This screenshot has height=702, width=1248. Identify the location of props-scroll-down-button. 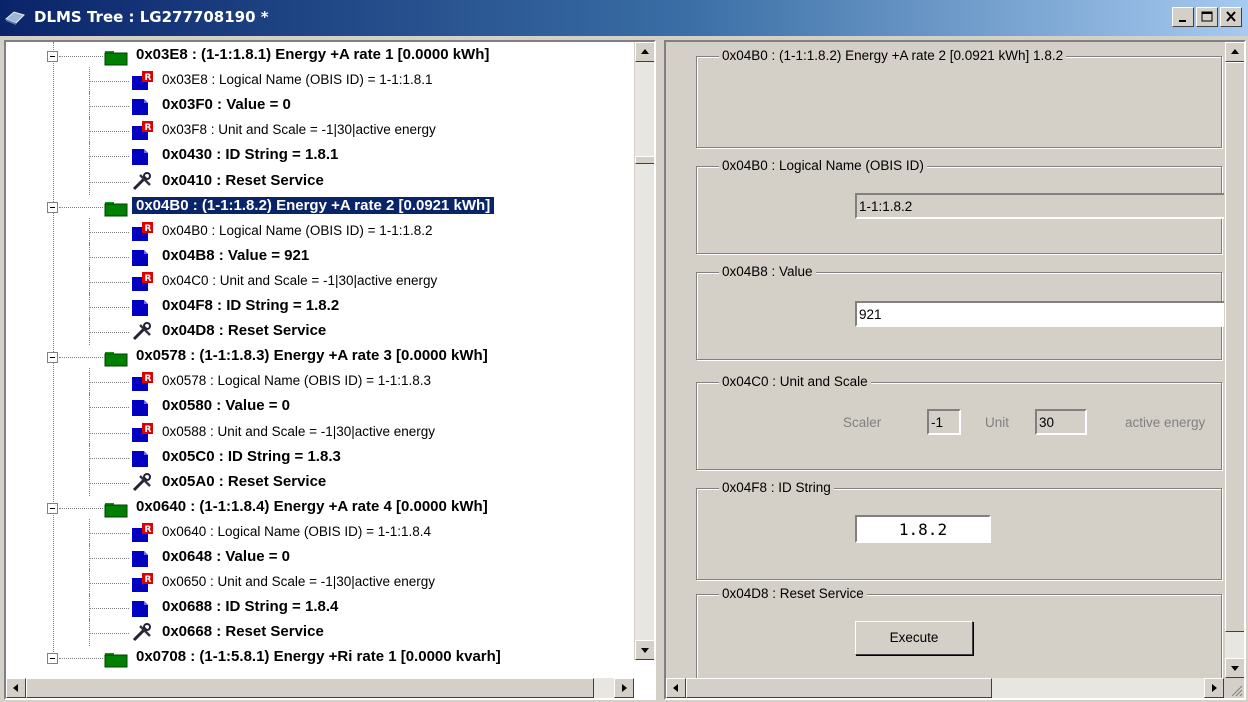
(1234, 668).